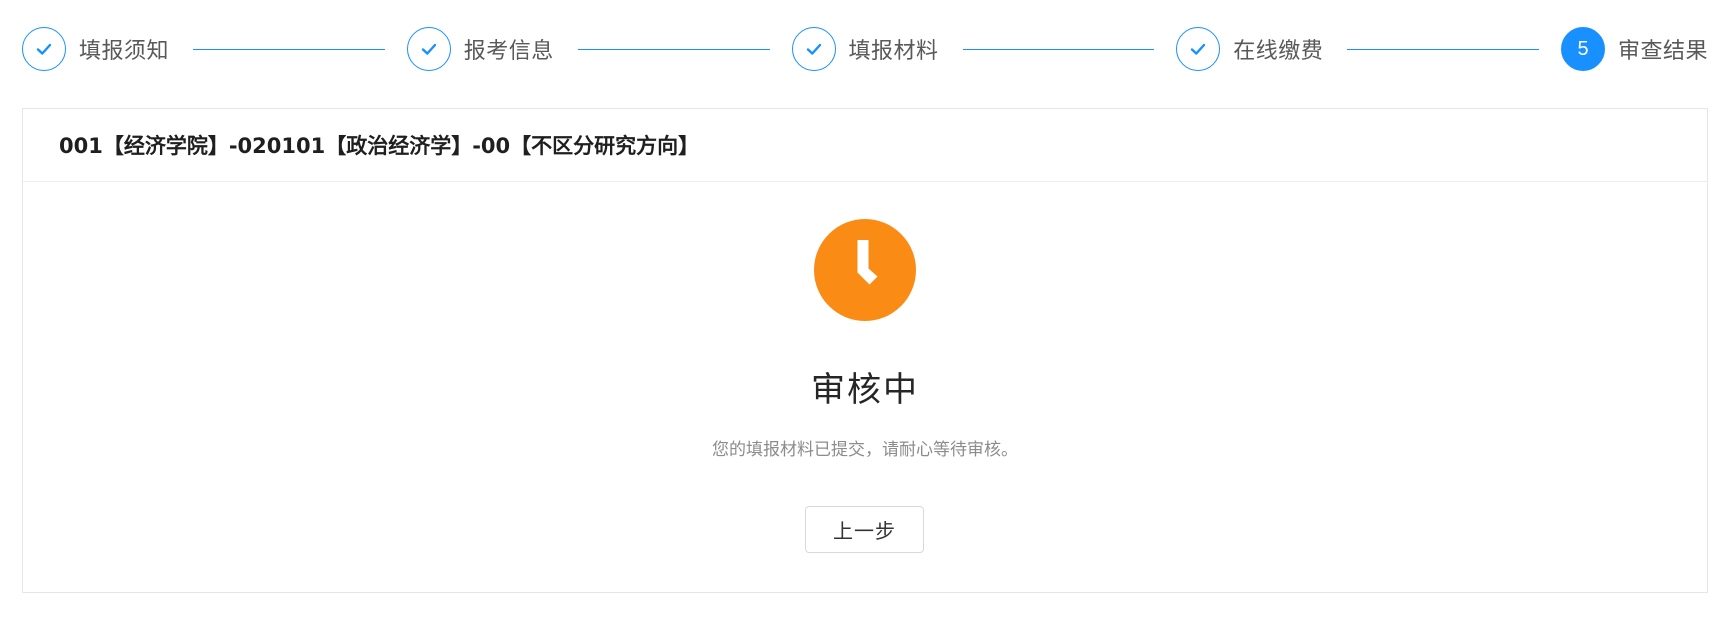  I want to click on step-number: 5, so click(1583, 49).